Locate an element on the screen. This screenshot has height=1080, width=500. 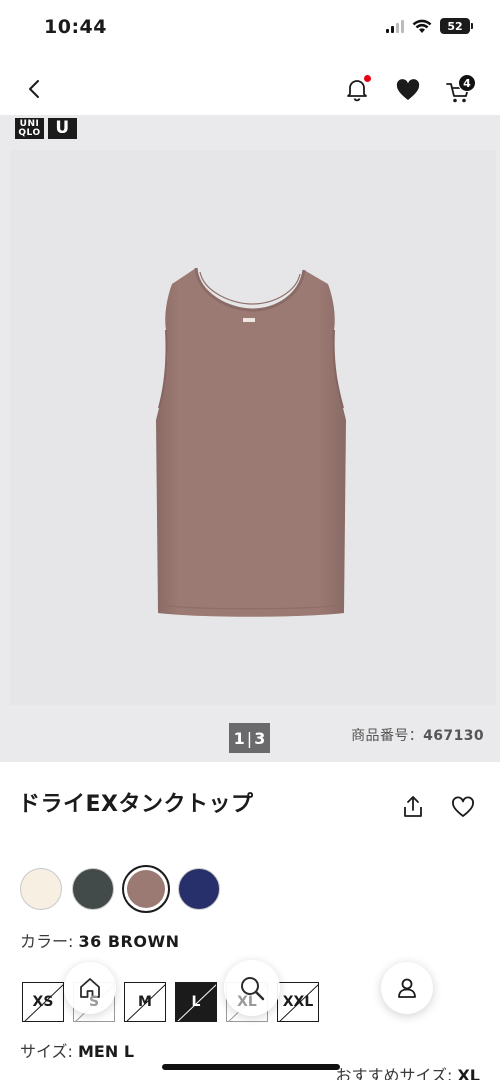
size-option-m: M is located at coordinates (145, 1002).